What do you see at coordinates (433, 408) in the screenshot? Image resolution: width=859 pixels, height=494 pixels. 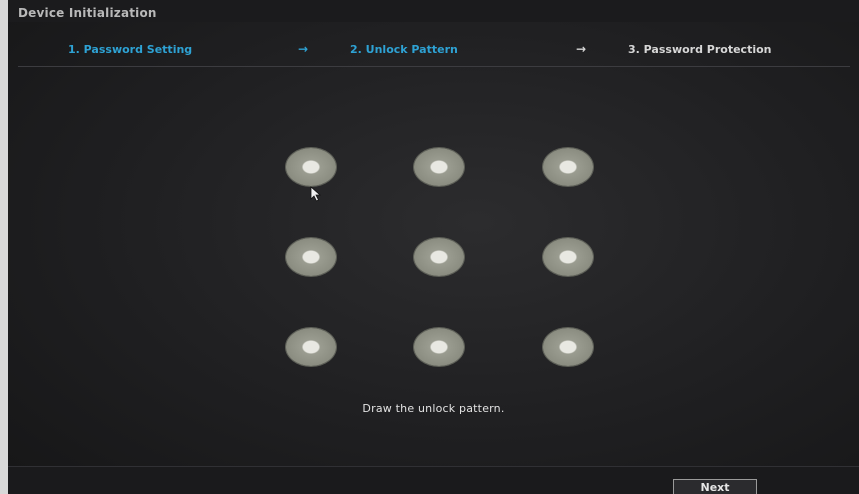 I see `pattern-hint-text: Draw the unlock pattern.` at bounding box center [433, 408].